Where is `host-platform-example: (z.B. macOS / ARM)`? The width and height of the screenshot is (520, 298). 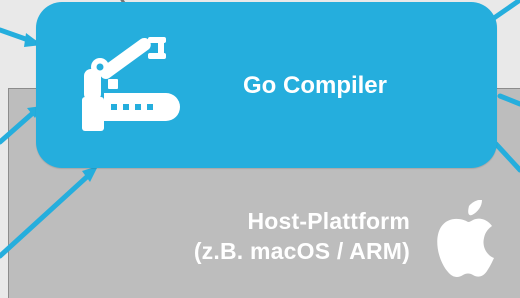
host-platform-example: (z.B. macOS / ARM) is located at coordinates (301, 251).